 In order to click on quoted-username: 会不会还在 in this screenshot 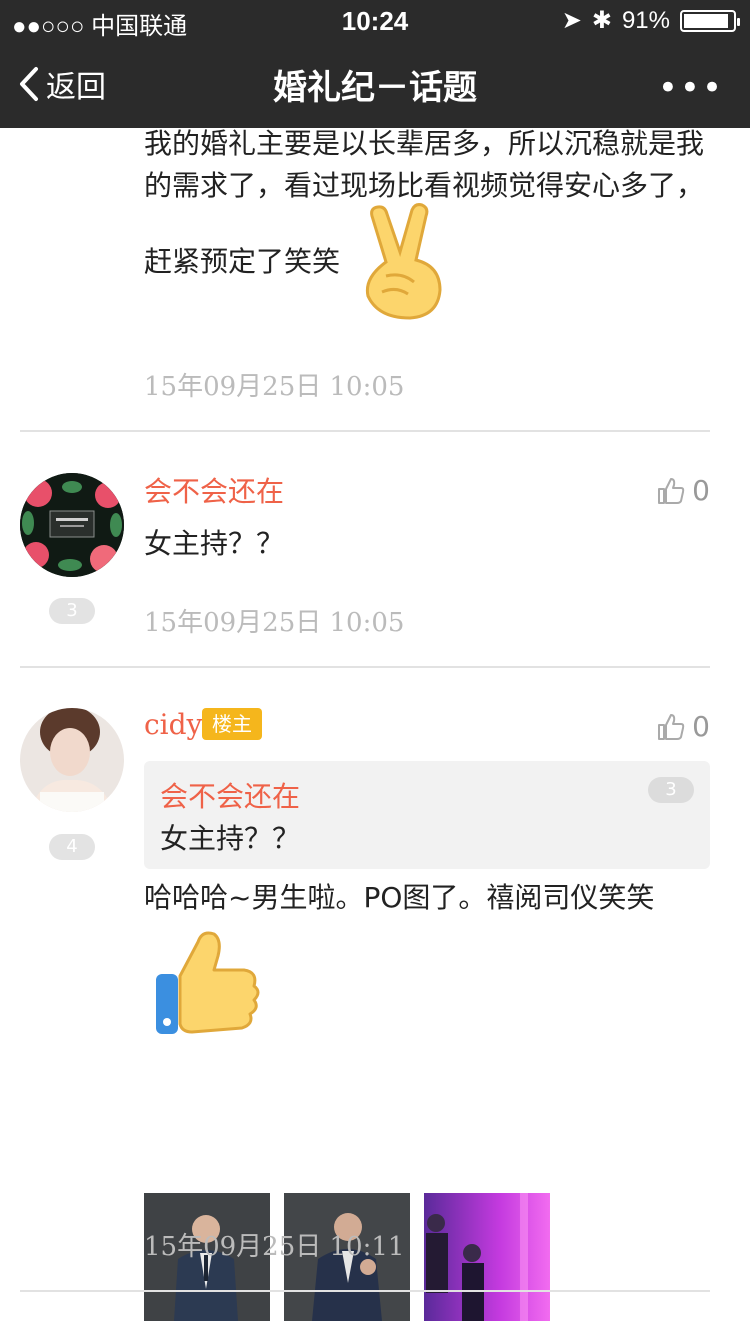, I will do `click(230, 796)`.